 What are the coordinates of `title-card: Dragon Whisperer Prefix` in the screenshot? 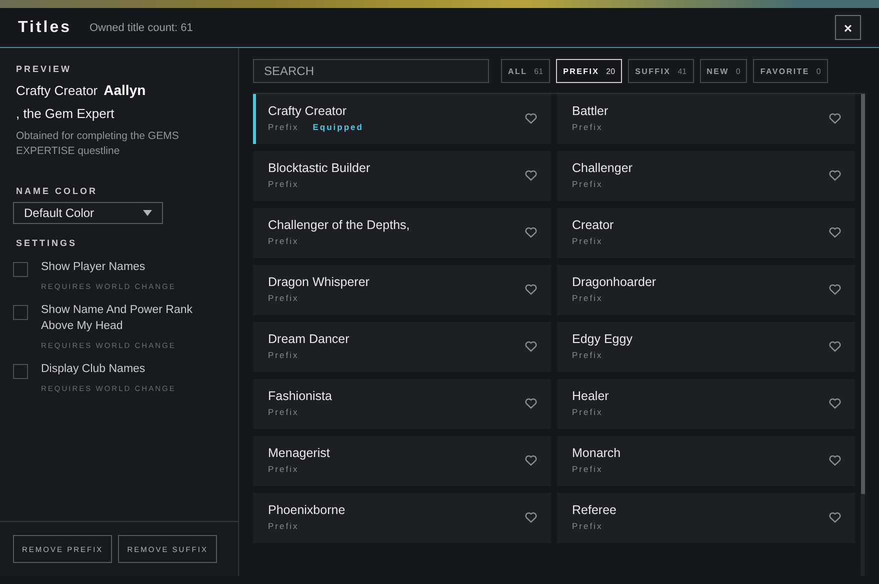 It's located at (402, 290).